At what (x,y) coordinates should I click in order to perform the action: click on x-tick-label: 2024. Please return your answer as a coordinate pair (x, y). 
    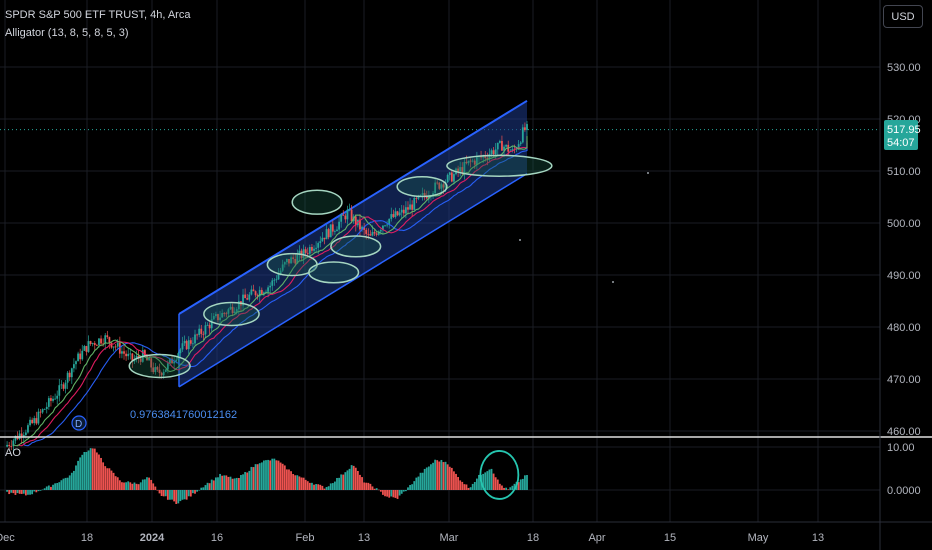
    Looking at the image, I should click on (152, 538).